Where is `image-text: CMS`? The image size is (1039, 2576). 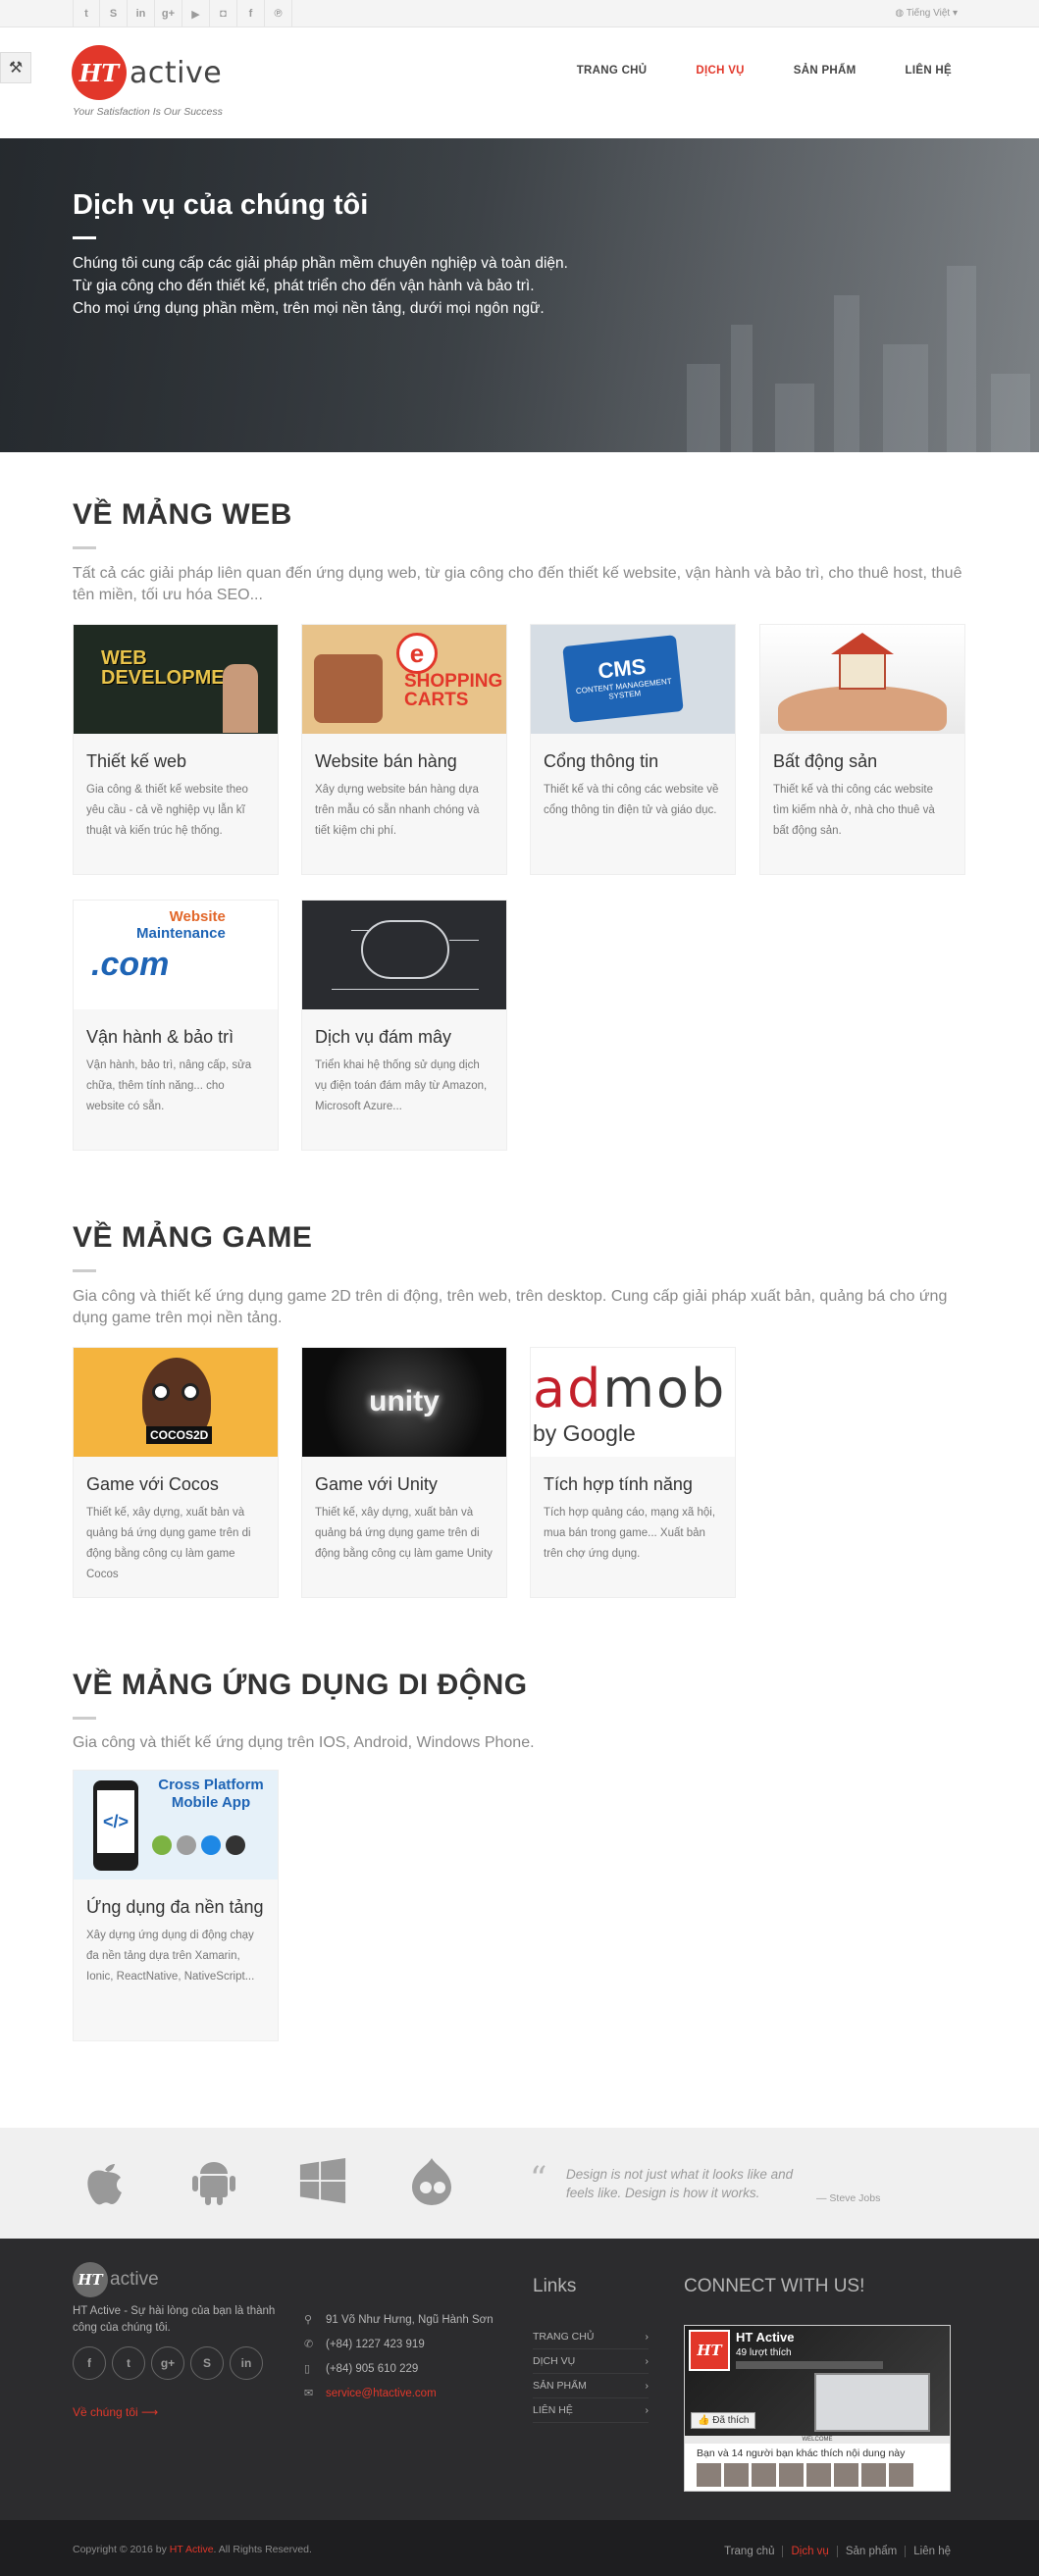 image-text: CMS is located at coordinates (622, 668).